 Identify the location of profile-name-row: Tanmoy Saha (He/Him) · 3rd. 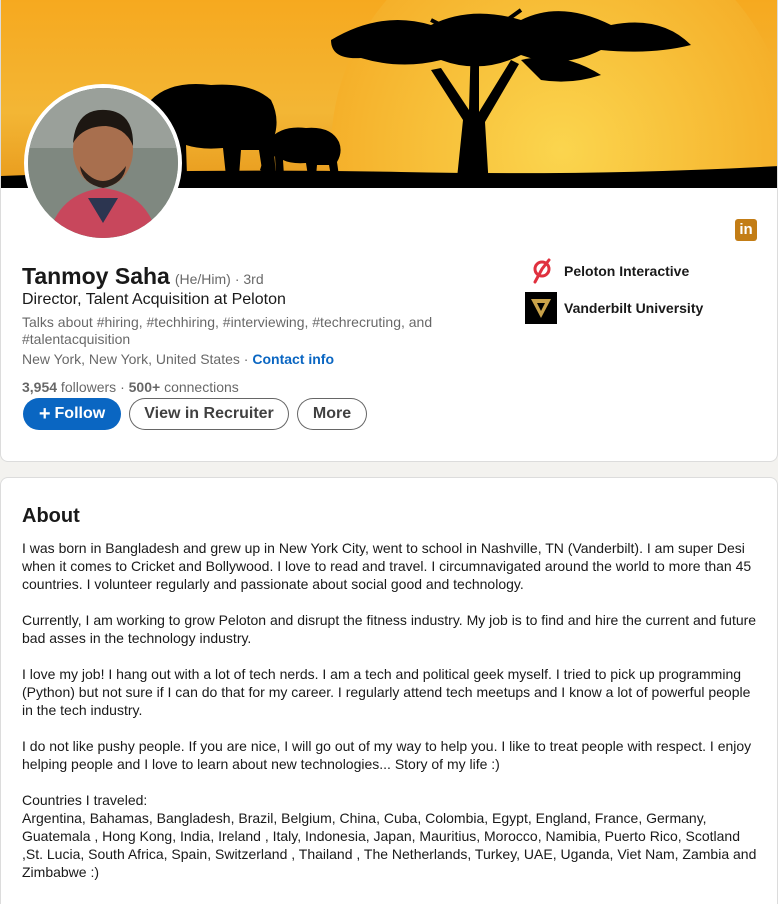
(143, 276).